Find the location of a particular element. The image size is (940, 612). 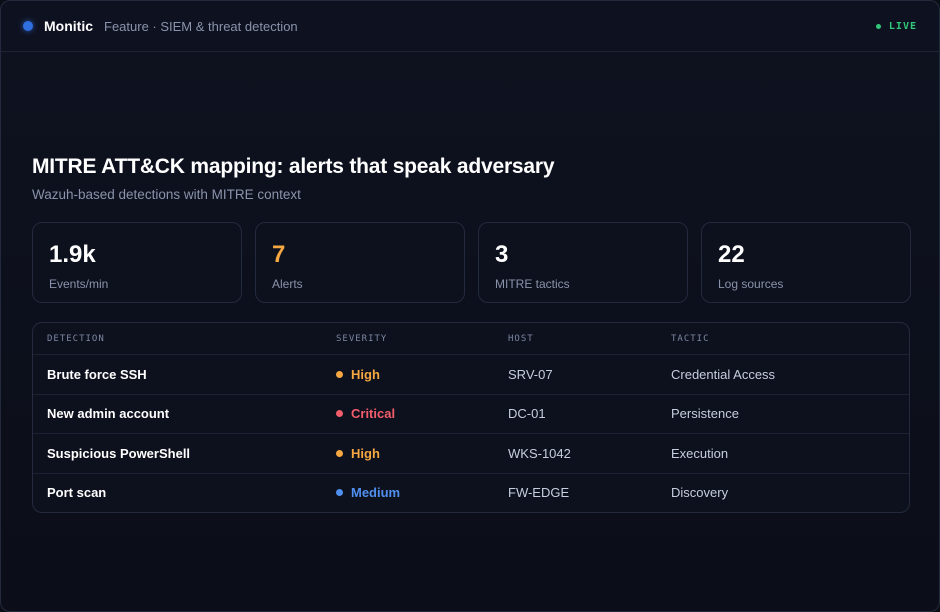

host-name: DC-01 is located at coordinates (527, 414).